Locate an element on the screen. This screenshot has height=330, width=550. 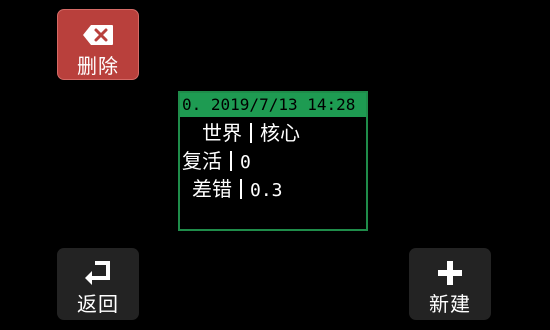
record-key: 世界 is located at coordinates (222, 133).